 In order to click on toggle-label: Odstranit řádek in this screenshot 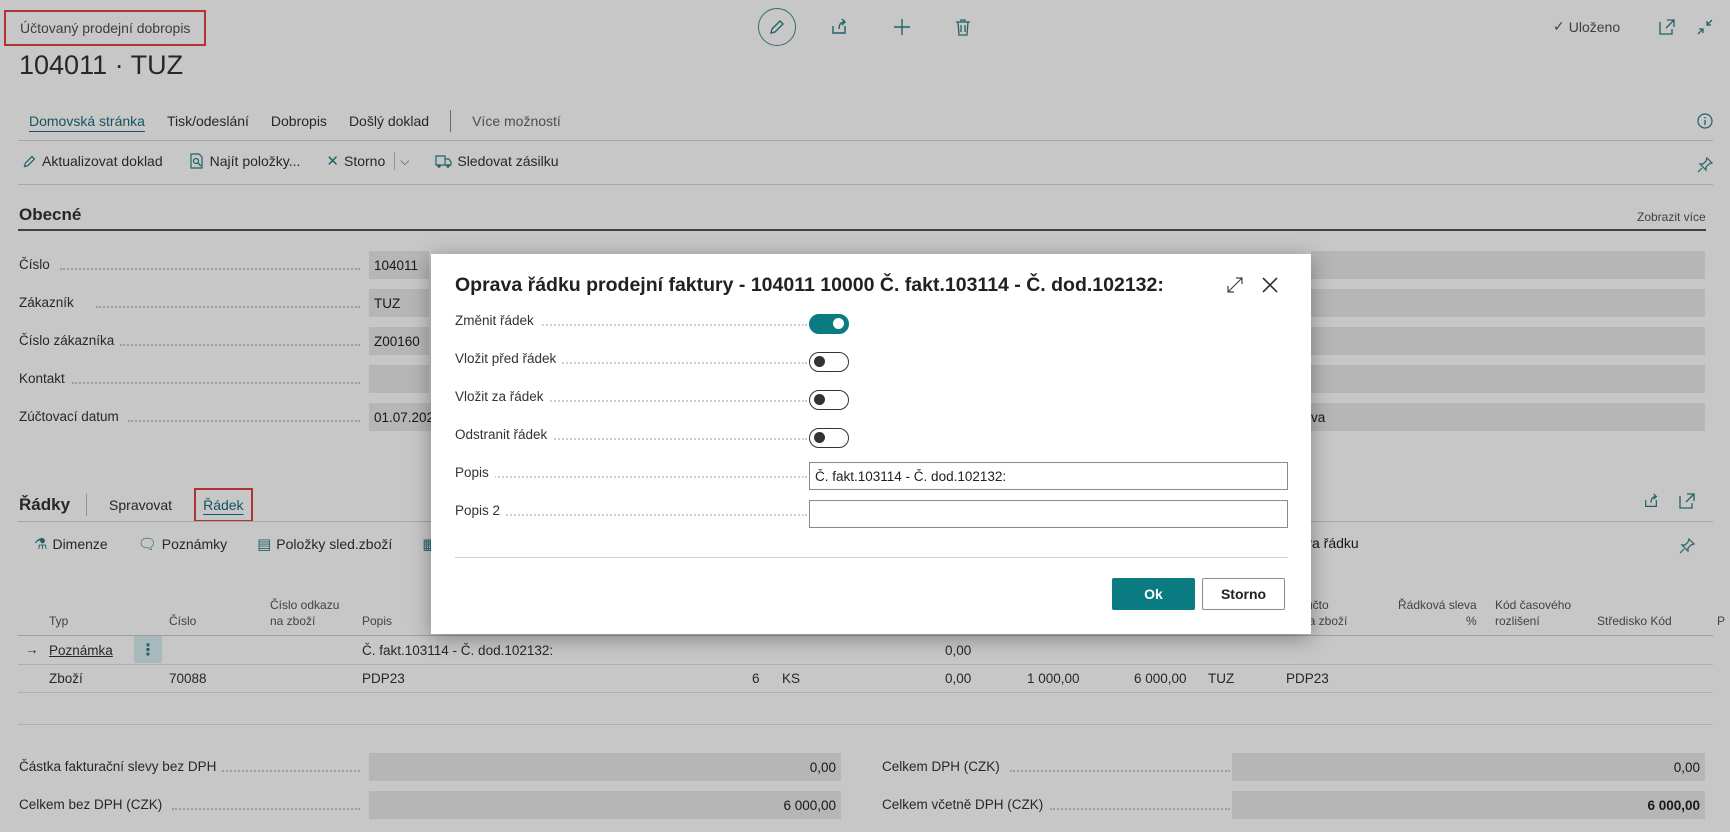, I will do `click(504, 434)`.